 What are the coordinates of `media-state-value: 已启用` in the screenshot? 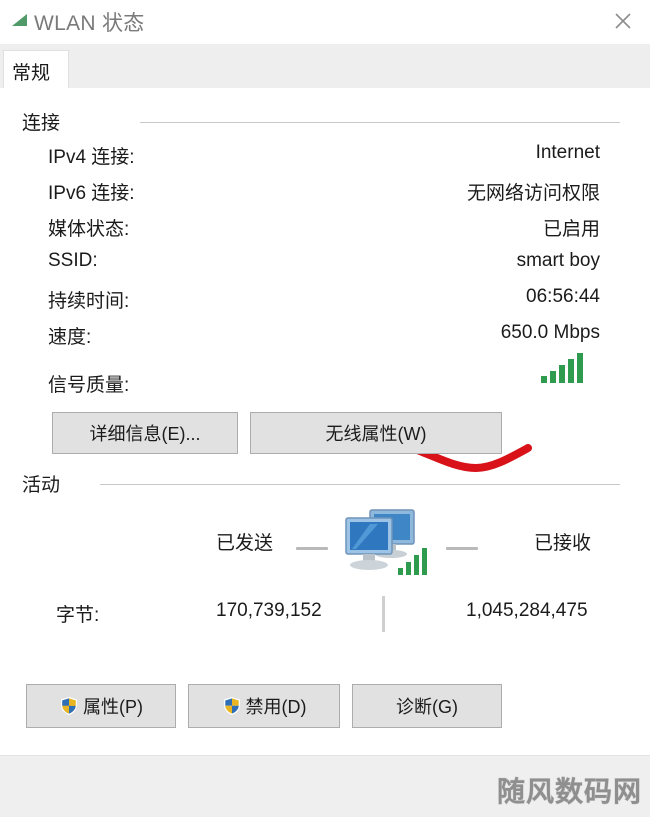 It's located at (571, 229).